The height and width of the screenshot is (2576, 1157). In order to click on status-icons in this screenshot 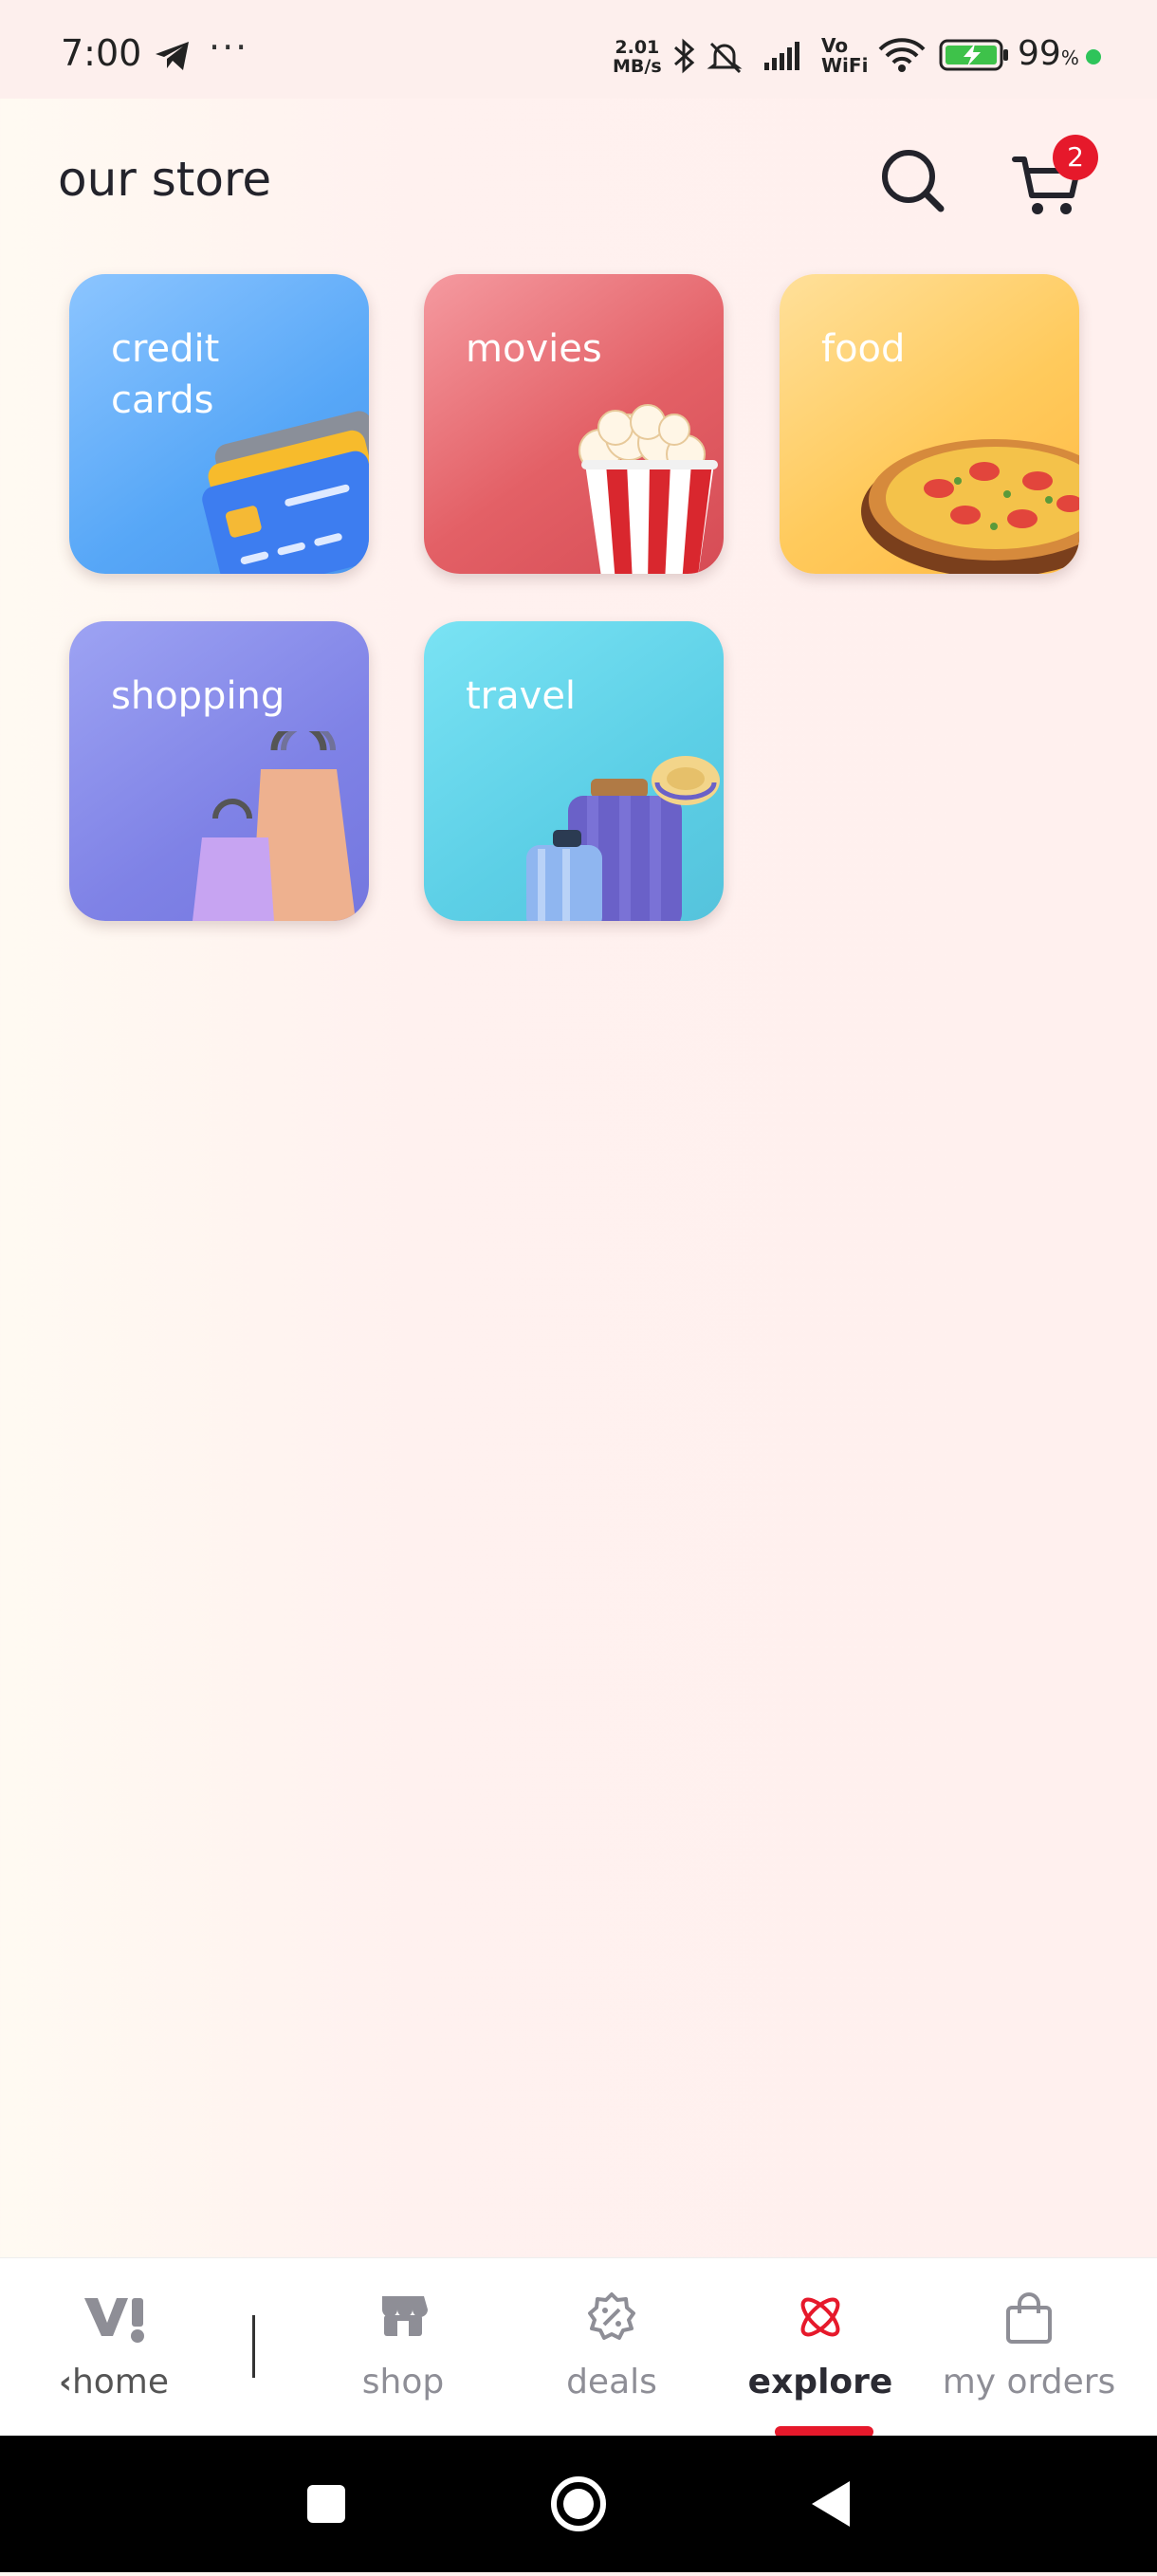, I will do `click(741, 58)`.